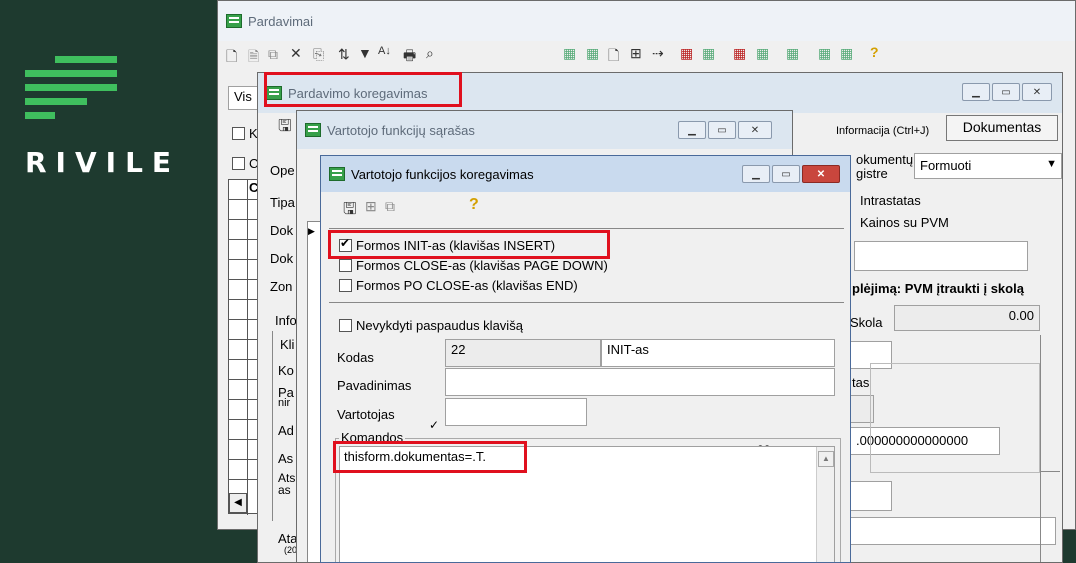 Image resolution: width=1076 pixels, height=563 pixels. What do you see at coordinates (430, 53) in the screenshot?
I see `binoculars-icon: ⌕` at bounding box center [430, 53].